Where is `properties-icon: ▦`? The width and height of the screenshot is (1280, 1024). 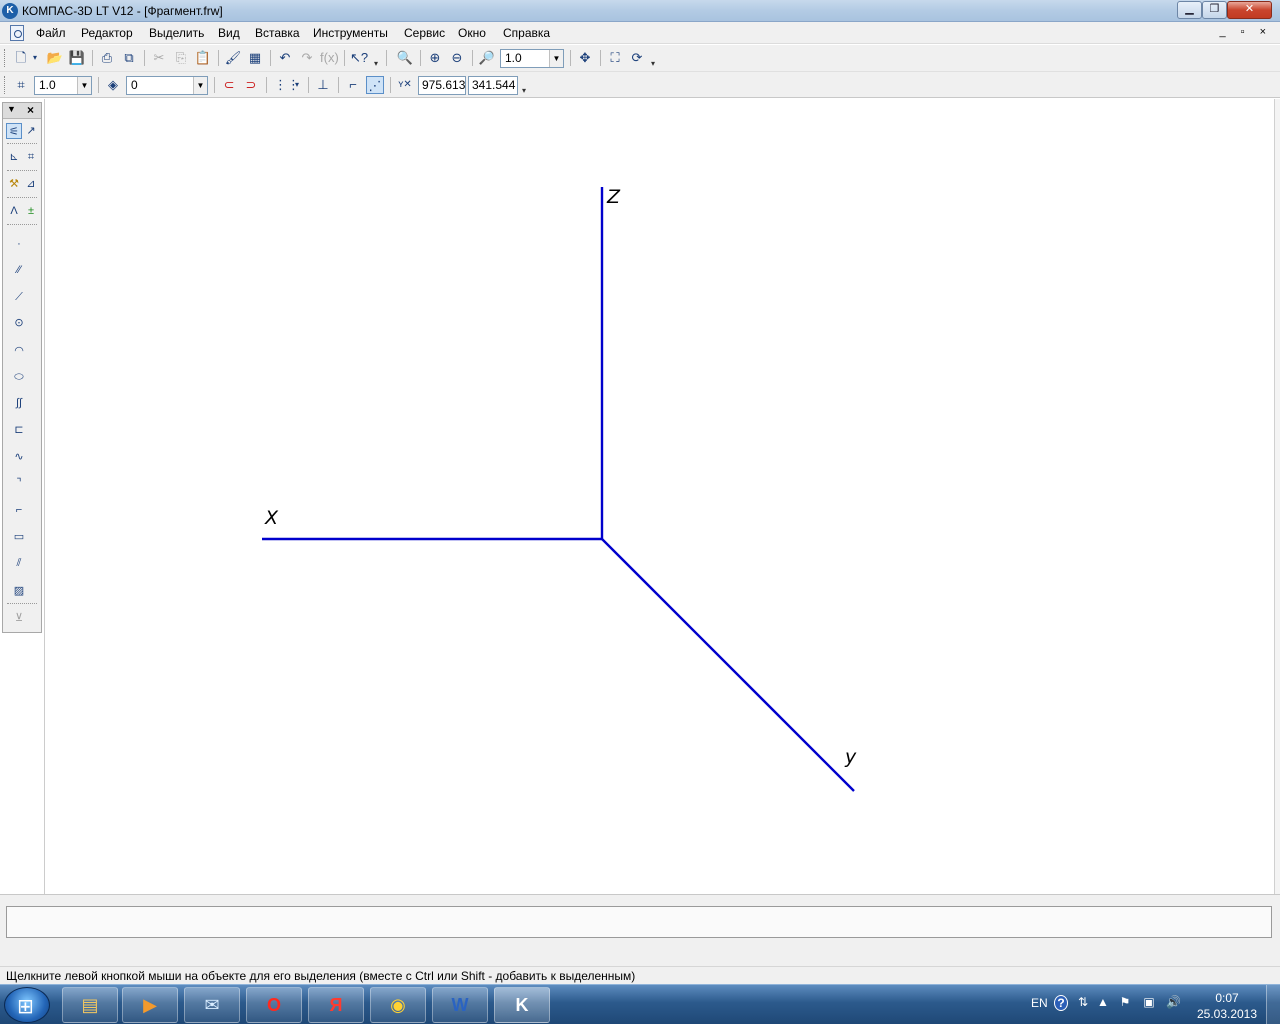 properties-icon: ▦ is located at coordinates (255, 58).